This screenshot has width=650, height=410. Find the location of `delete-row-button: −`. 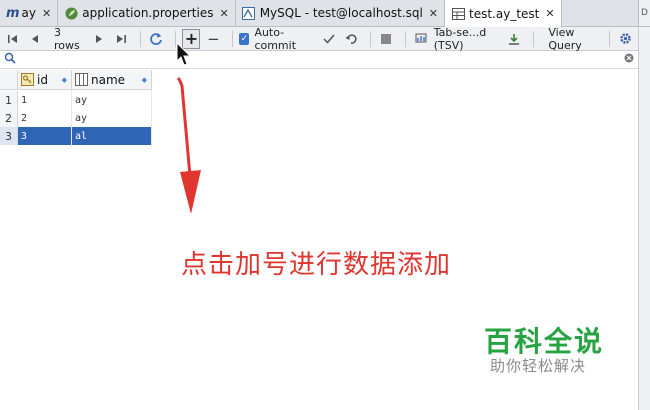

delete-row-button: − is located at coordinates (213, 39).